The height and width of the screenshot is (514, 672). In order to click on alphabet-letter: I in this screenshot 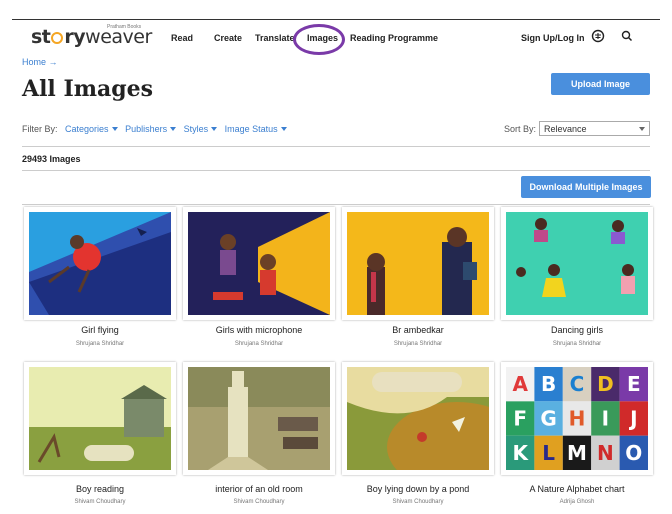, I will do `click(605, 419)`.